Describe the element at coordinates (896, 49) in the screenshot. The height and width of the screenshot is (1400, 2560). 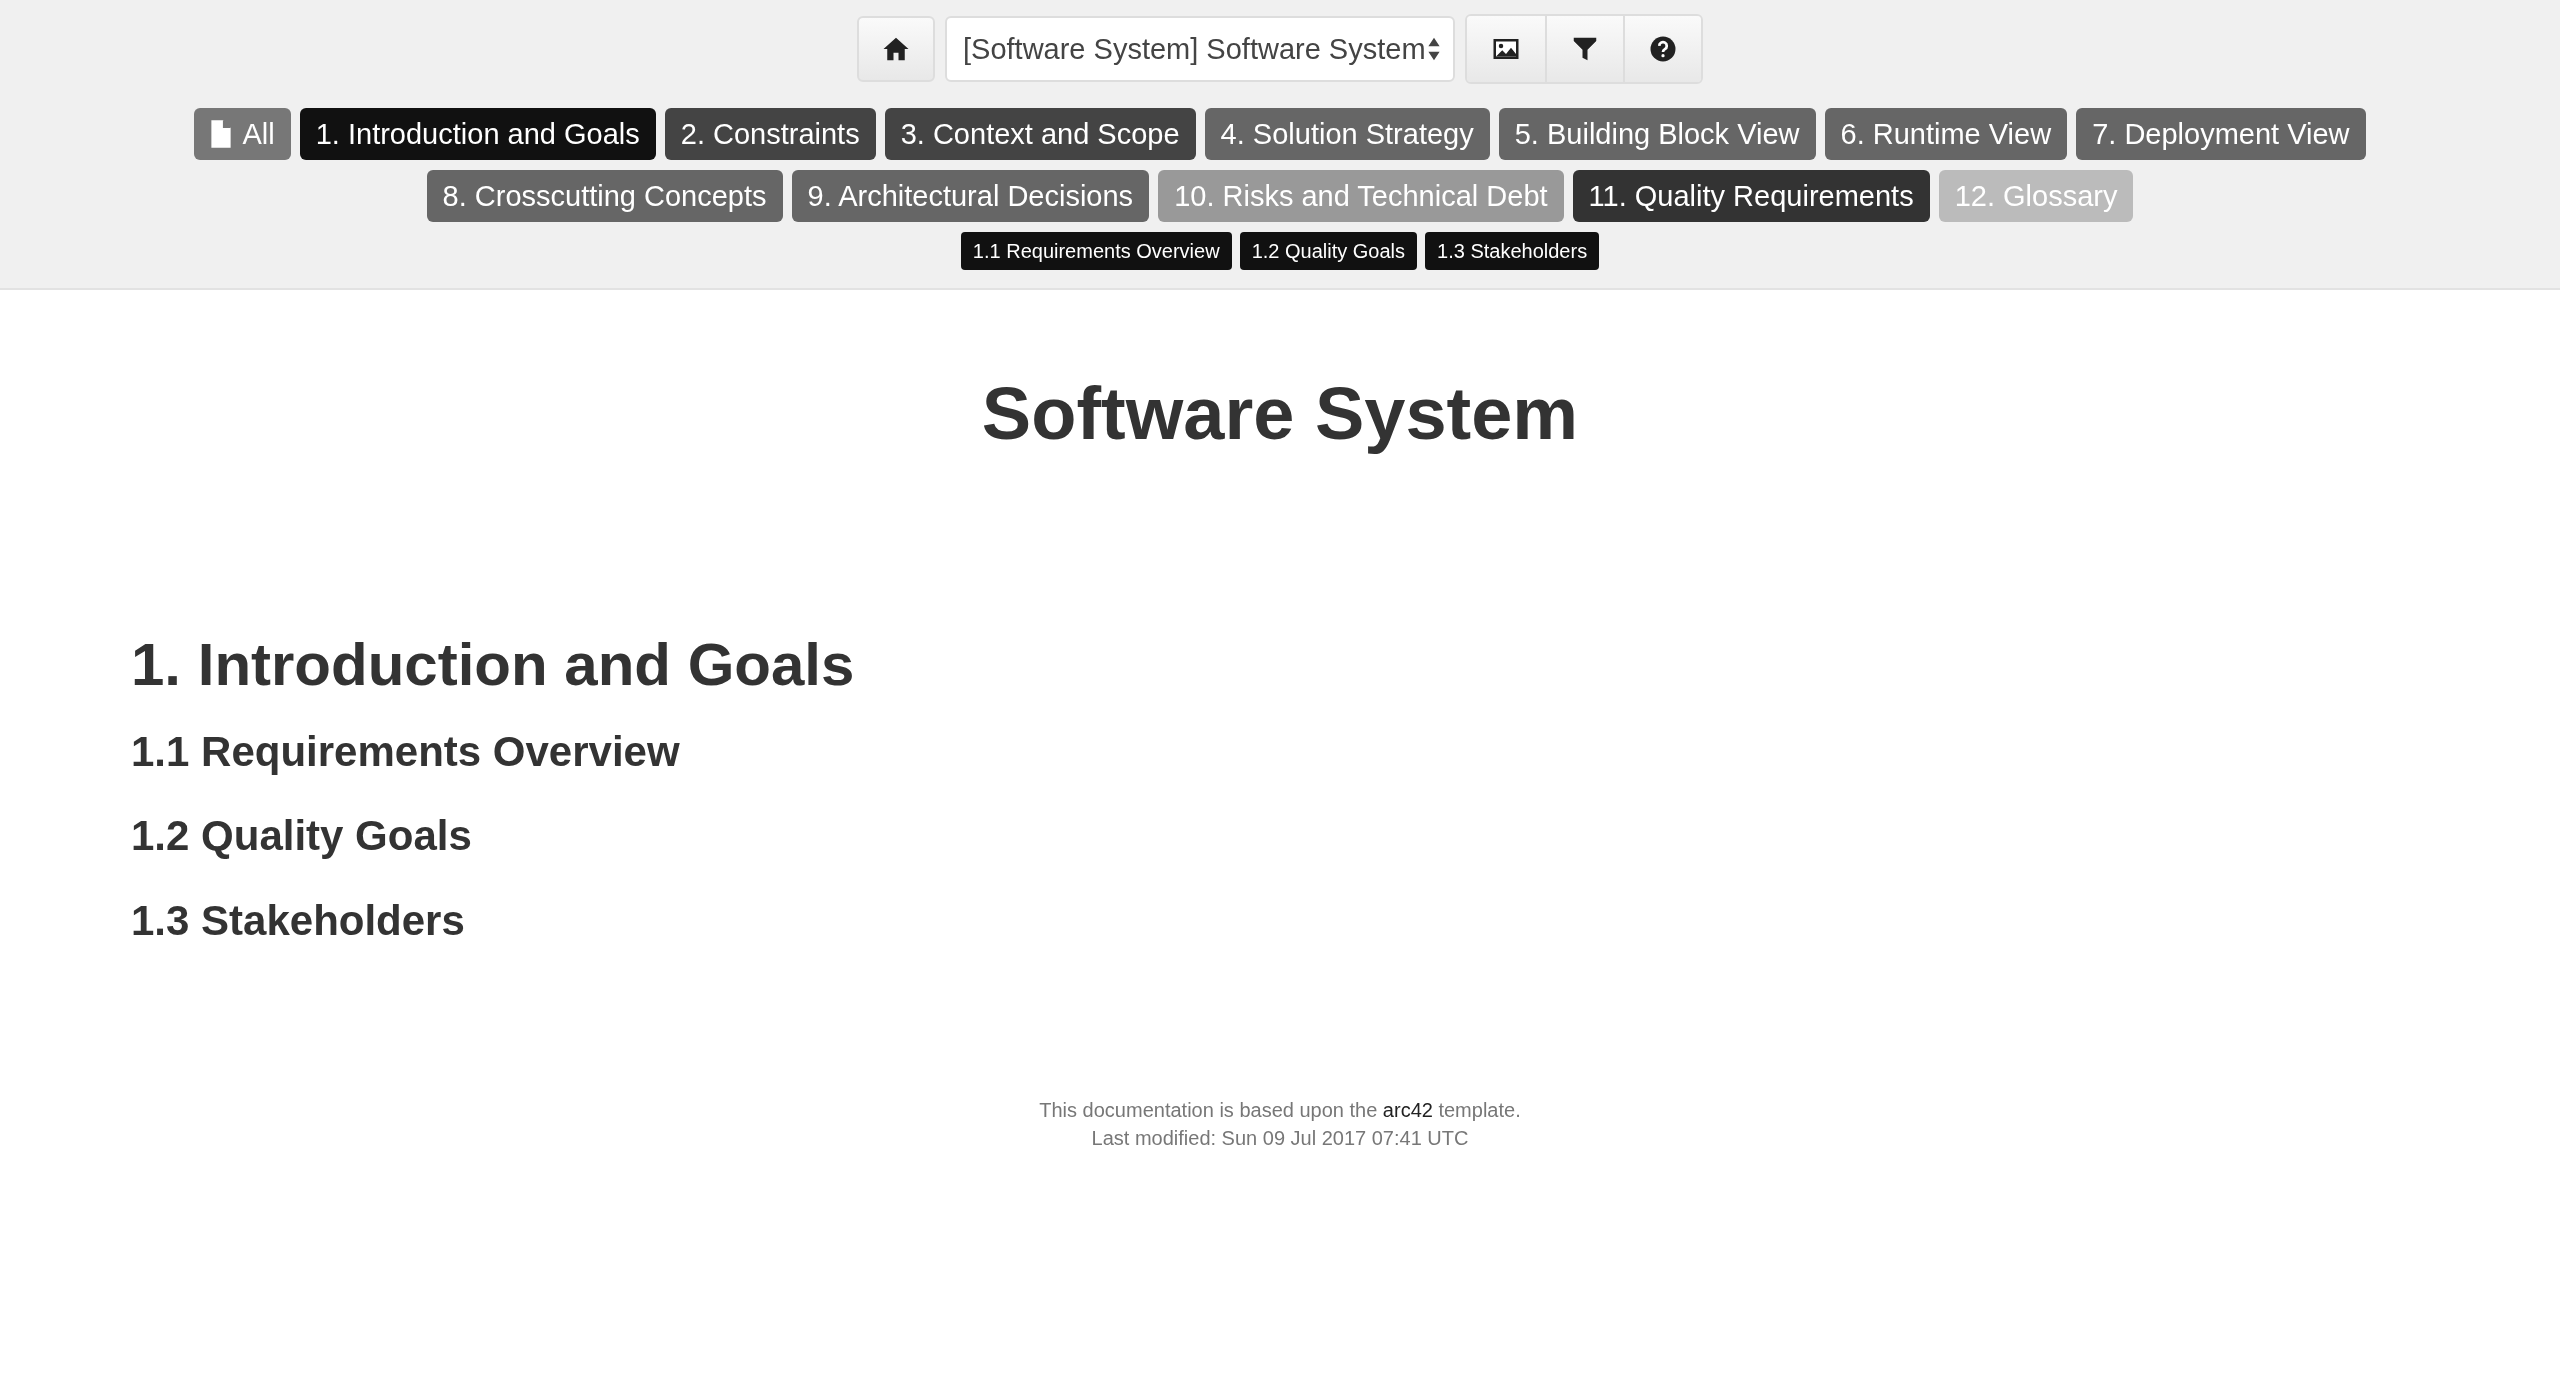
I see `home-button` at that location.